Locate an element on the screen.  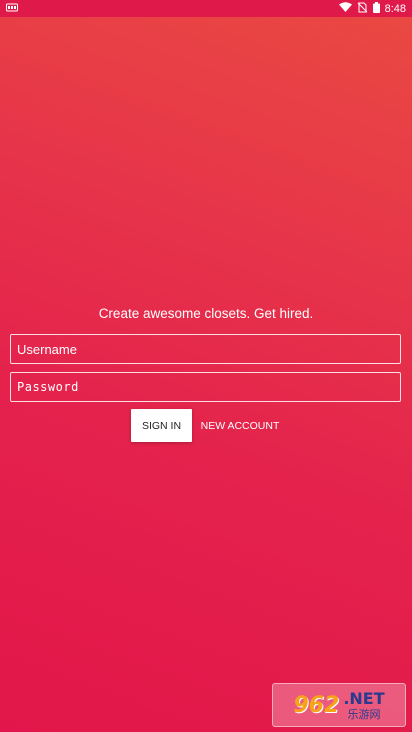
wifi-icon is located at coordinates (345, 8).